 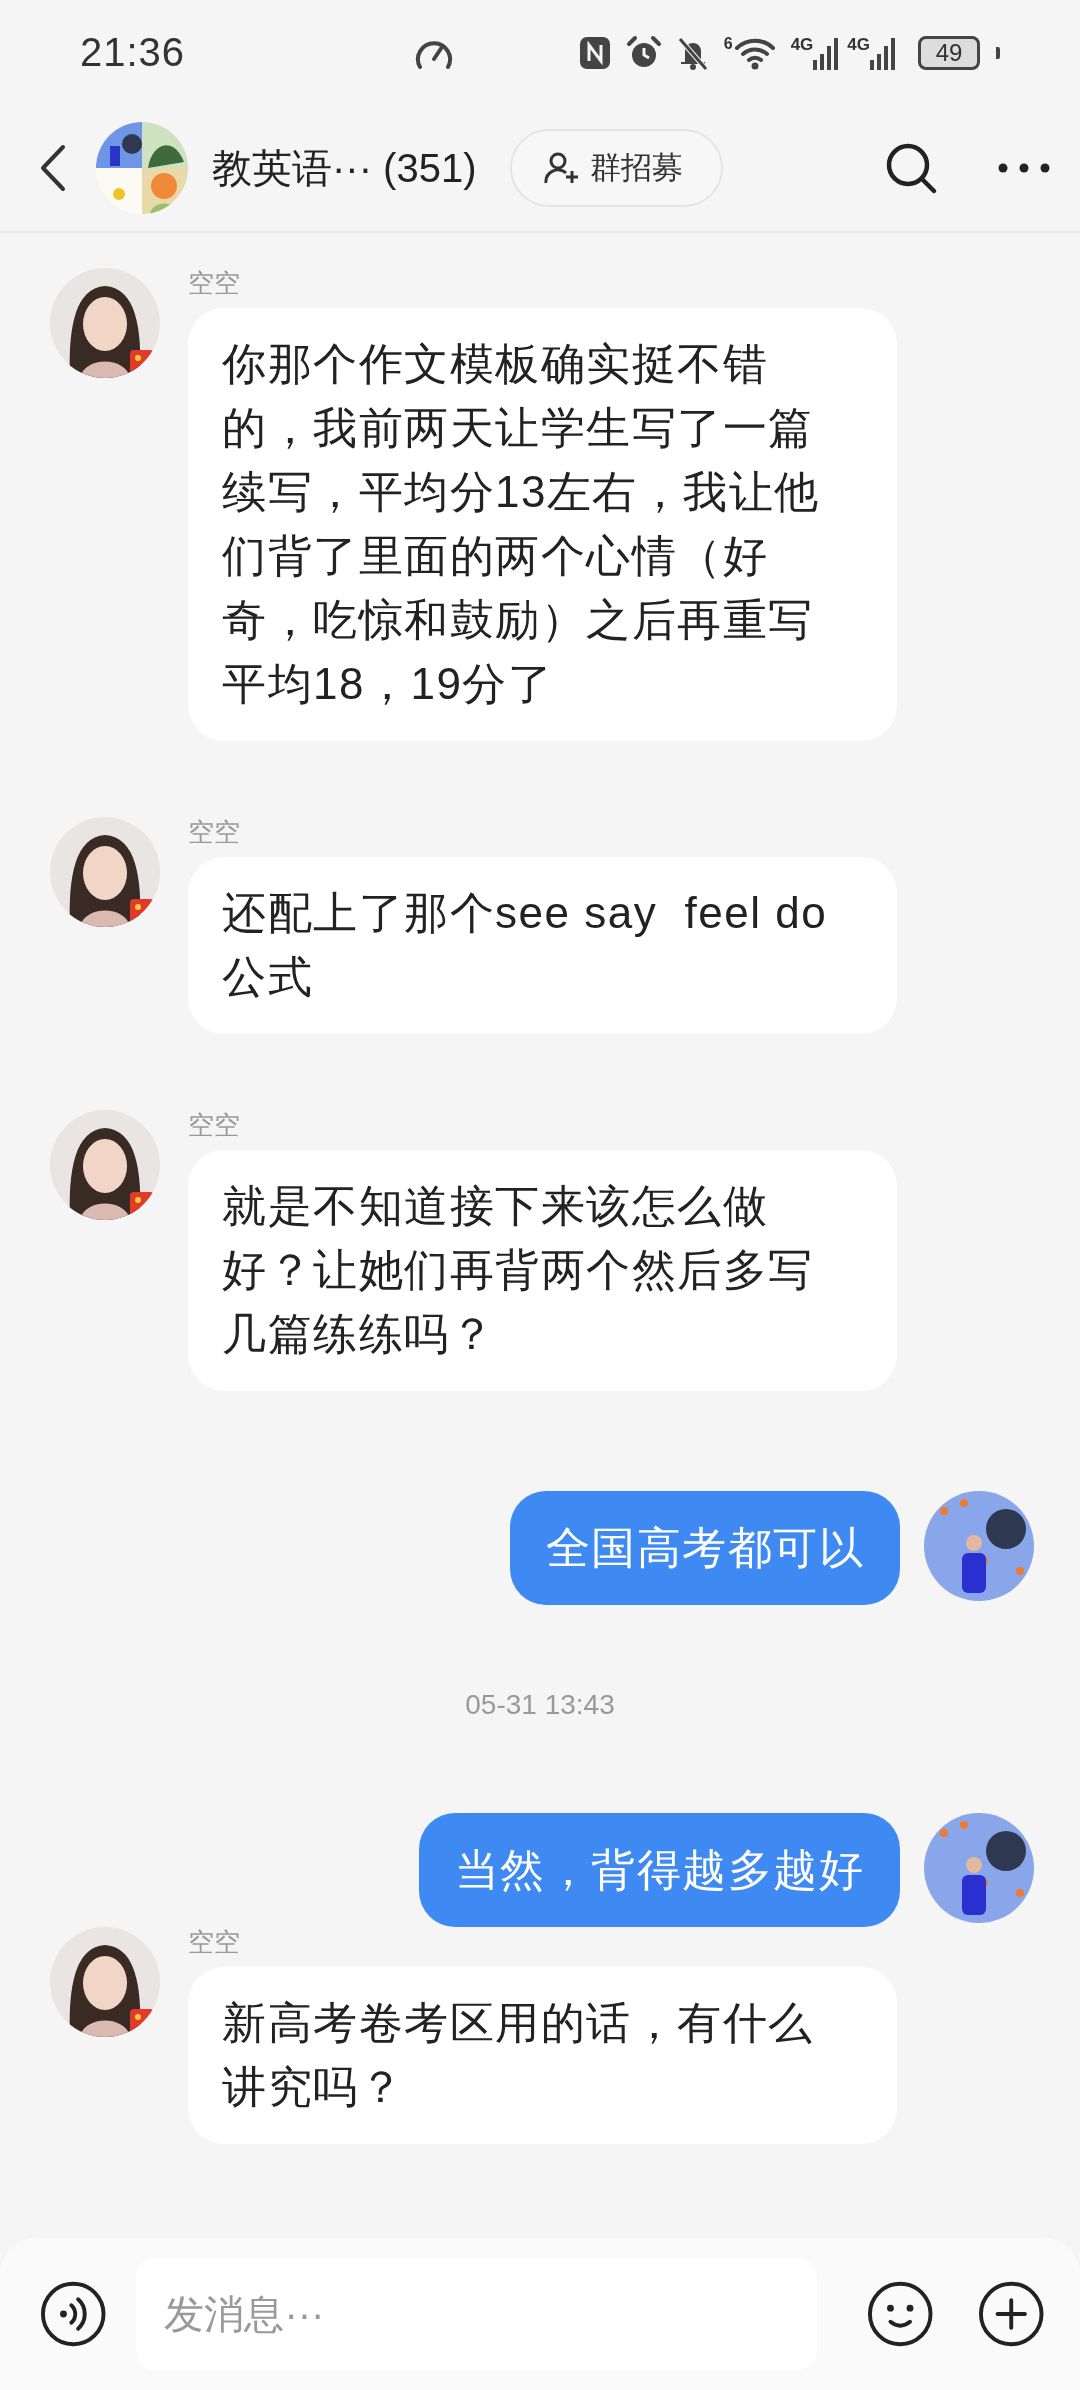 What do you see at coordinates (133, 52) in the screenshot?
I see `clock-time: 21:36` at bounding box center [133, 52].